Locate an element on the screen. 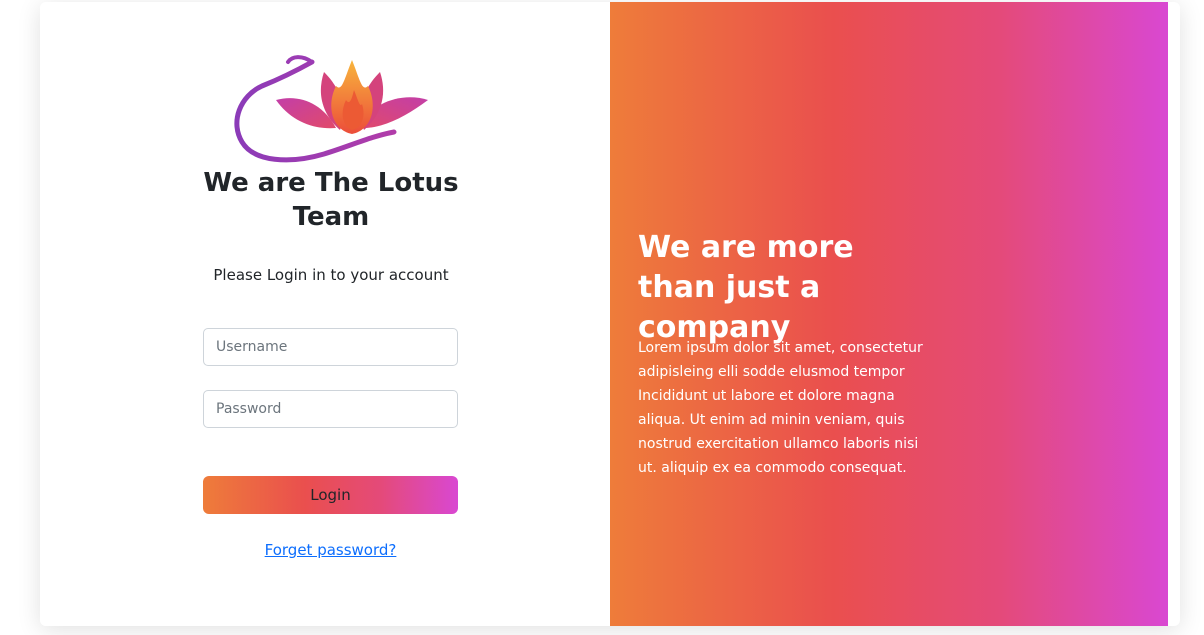 This screenshot has width=1204, height=635. promo-heading: We are more than just a company is located at coordinates (746, 287).